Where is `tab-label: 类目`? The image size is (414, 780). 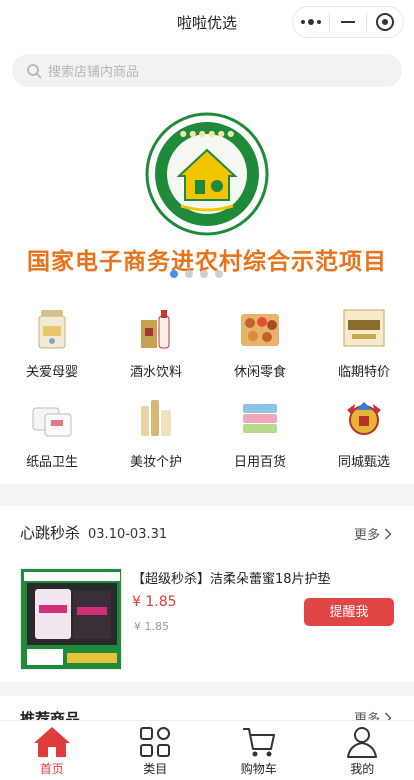
tab-label: 类目 is located at coordinates (155, 769).